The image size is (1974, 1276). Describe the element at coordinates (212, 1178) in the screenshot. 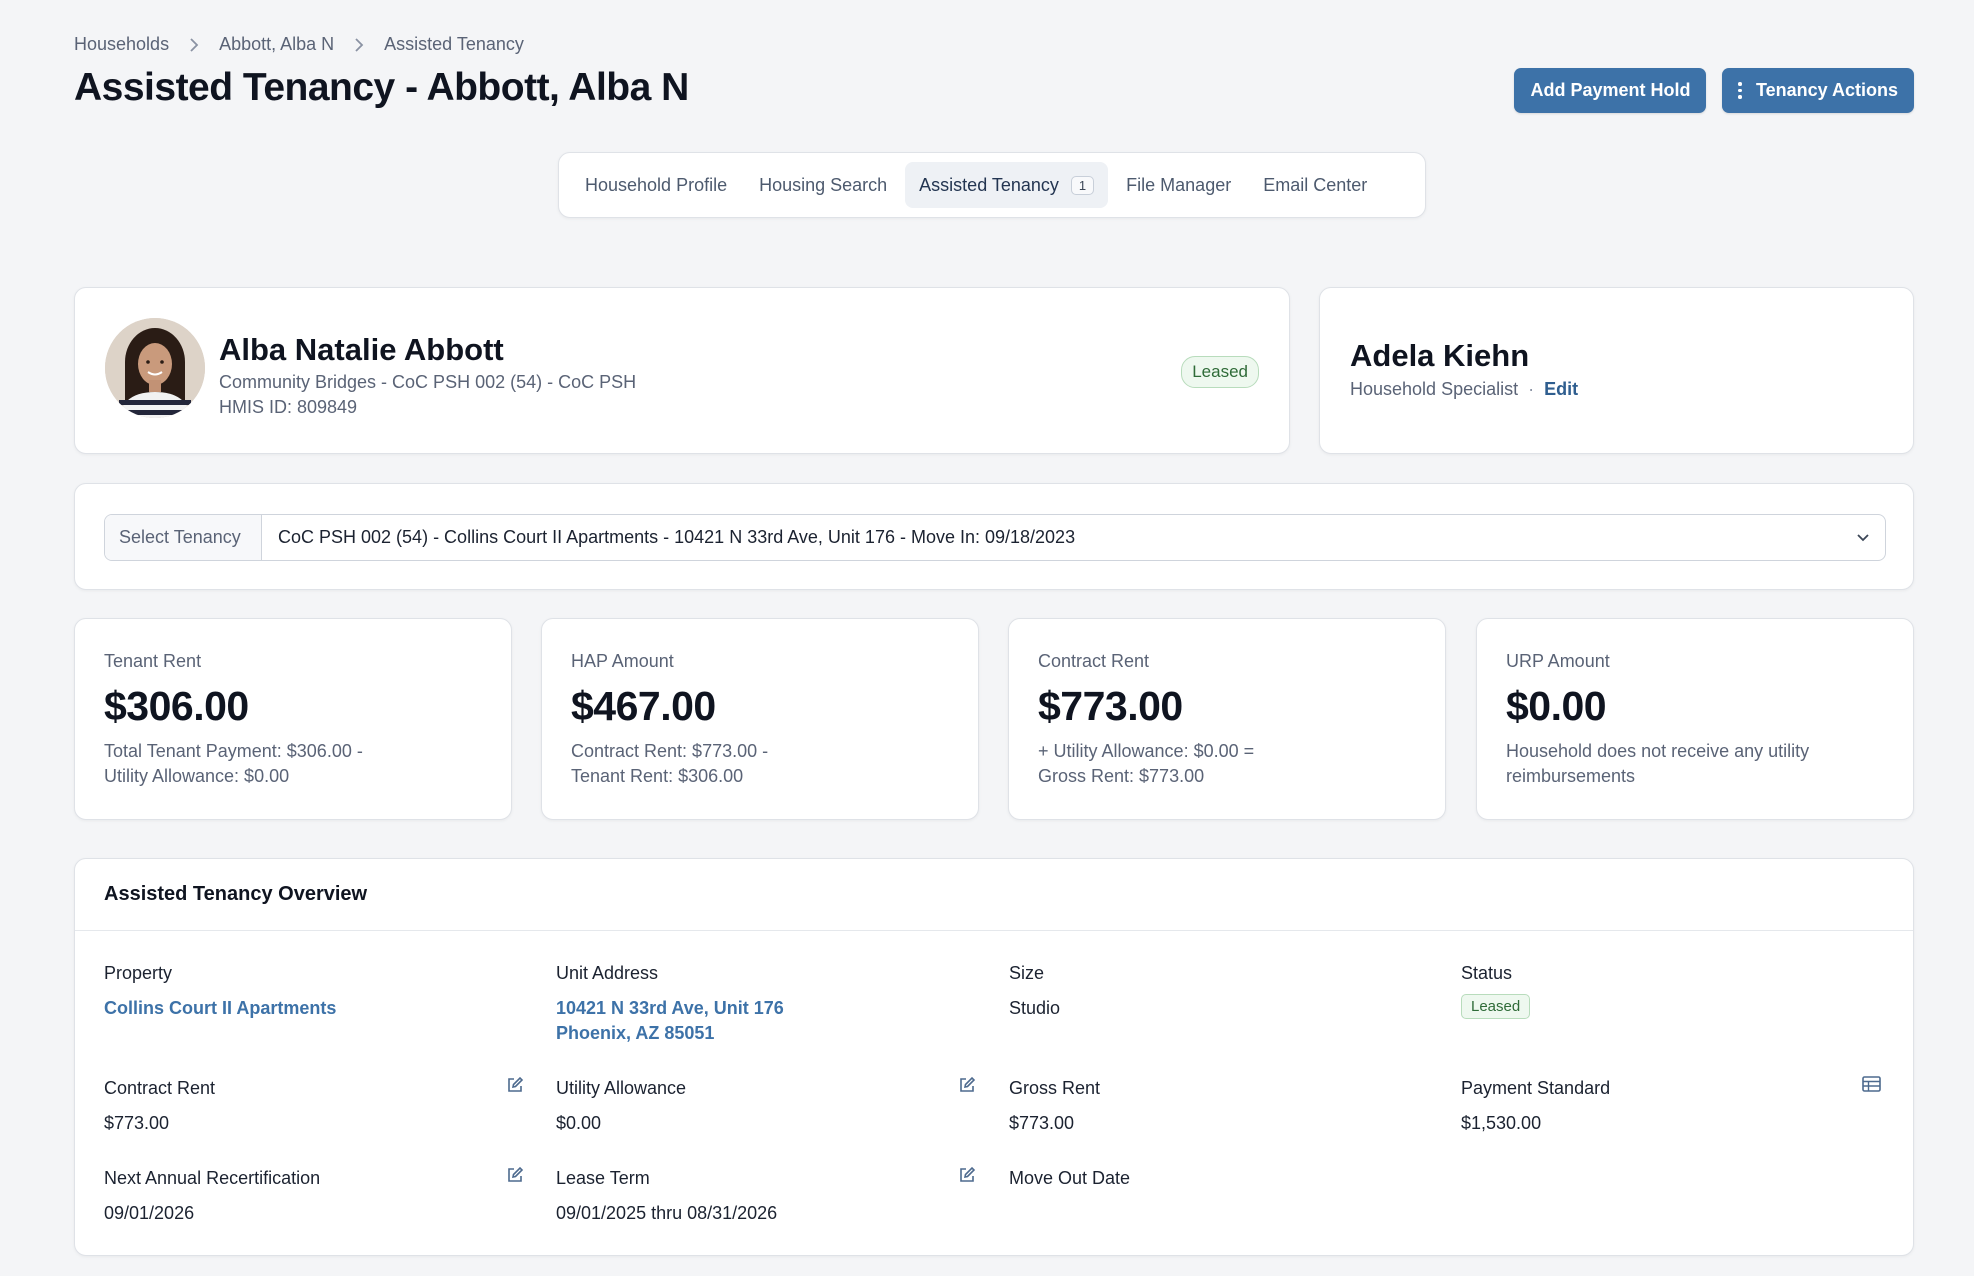

I see `field-label: Next Annual Recertification` at that location.